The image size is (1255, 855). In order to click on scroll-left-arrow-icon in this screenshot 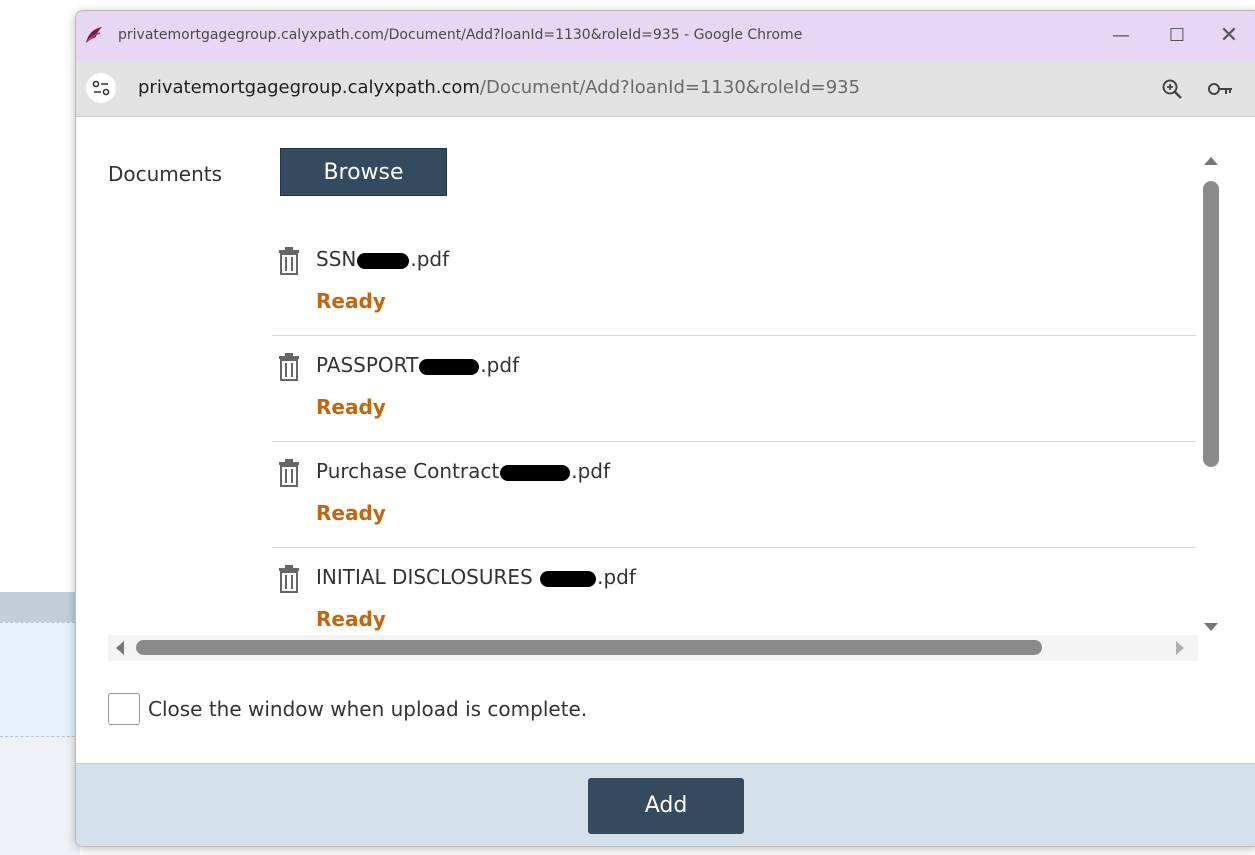, I will do `click(120, 648)`.